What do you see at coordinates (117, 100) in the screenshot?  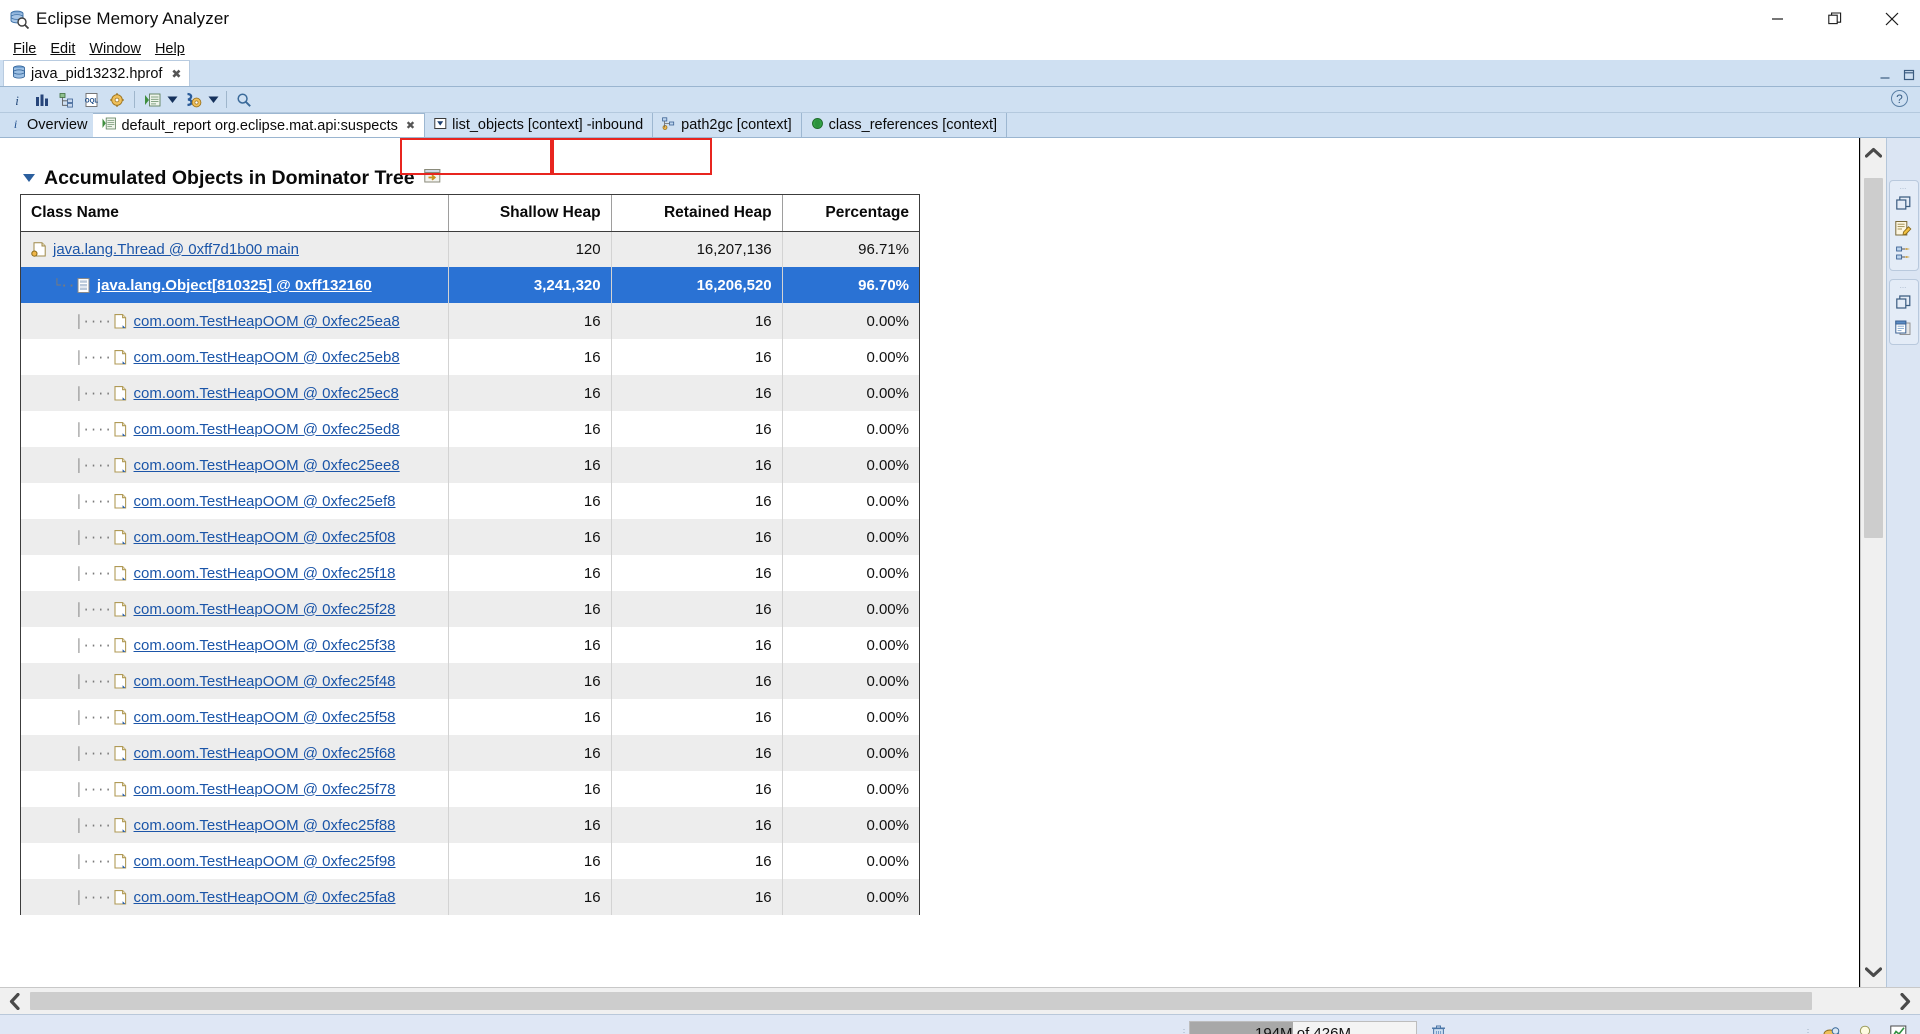 I see `calculate-retained-size-icon` at bounding box center [117, 100].